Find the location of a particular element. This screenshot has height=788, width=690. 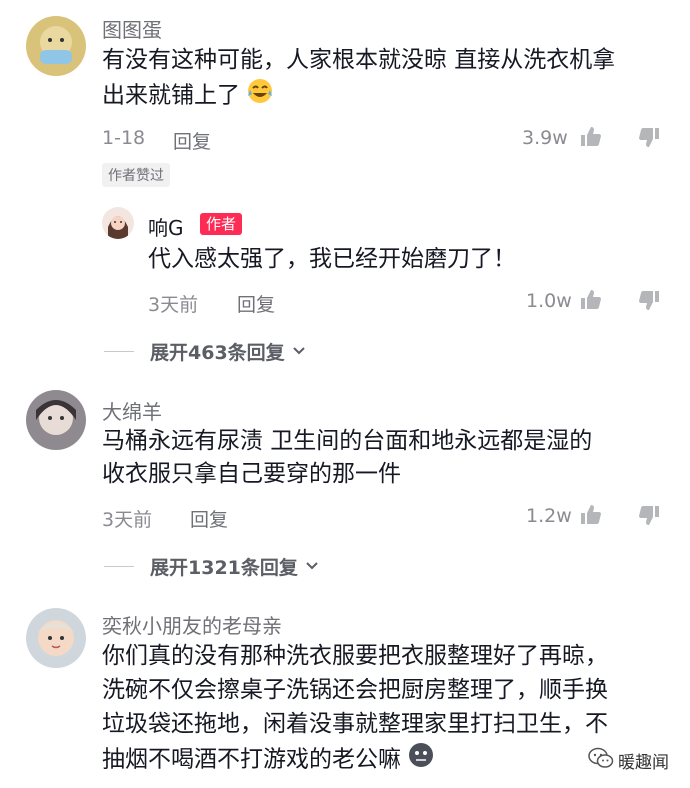

watermark: 暖趣闻 is located at coordinates (628, 760).